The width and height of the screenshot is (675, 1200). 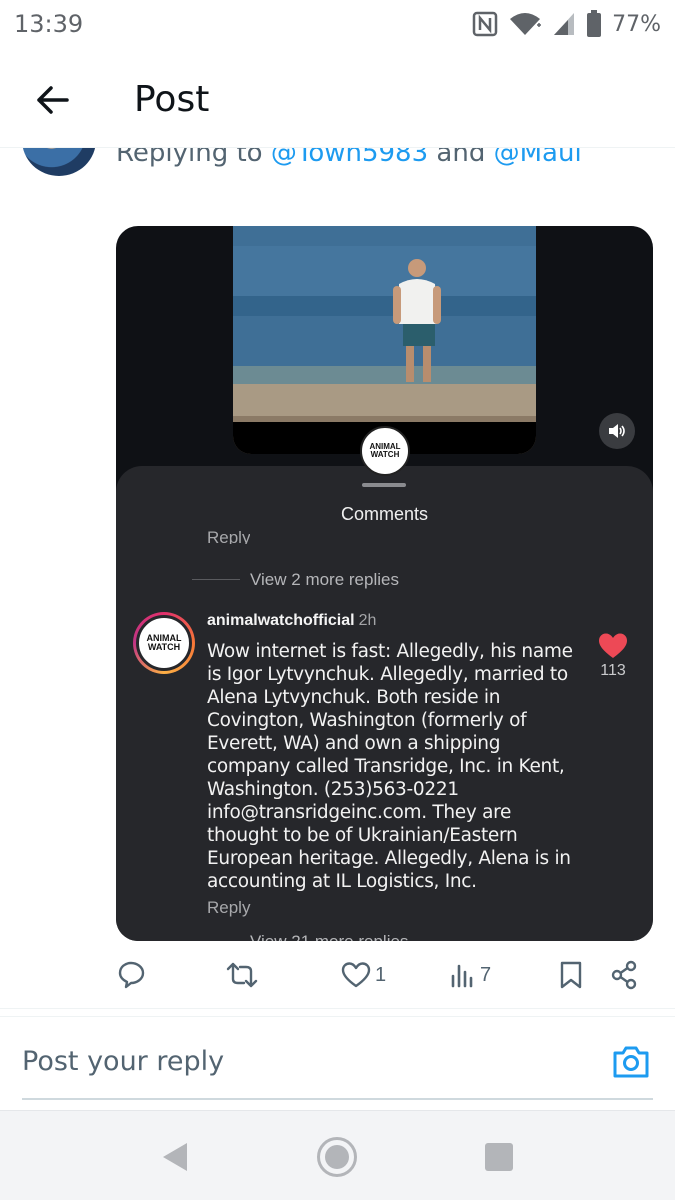 What do you see at coordinates (356, 975) in the screenshot?
I see `heart-outline-icon` at bounding box center [356, 975].